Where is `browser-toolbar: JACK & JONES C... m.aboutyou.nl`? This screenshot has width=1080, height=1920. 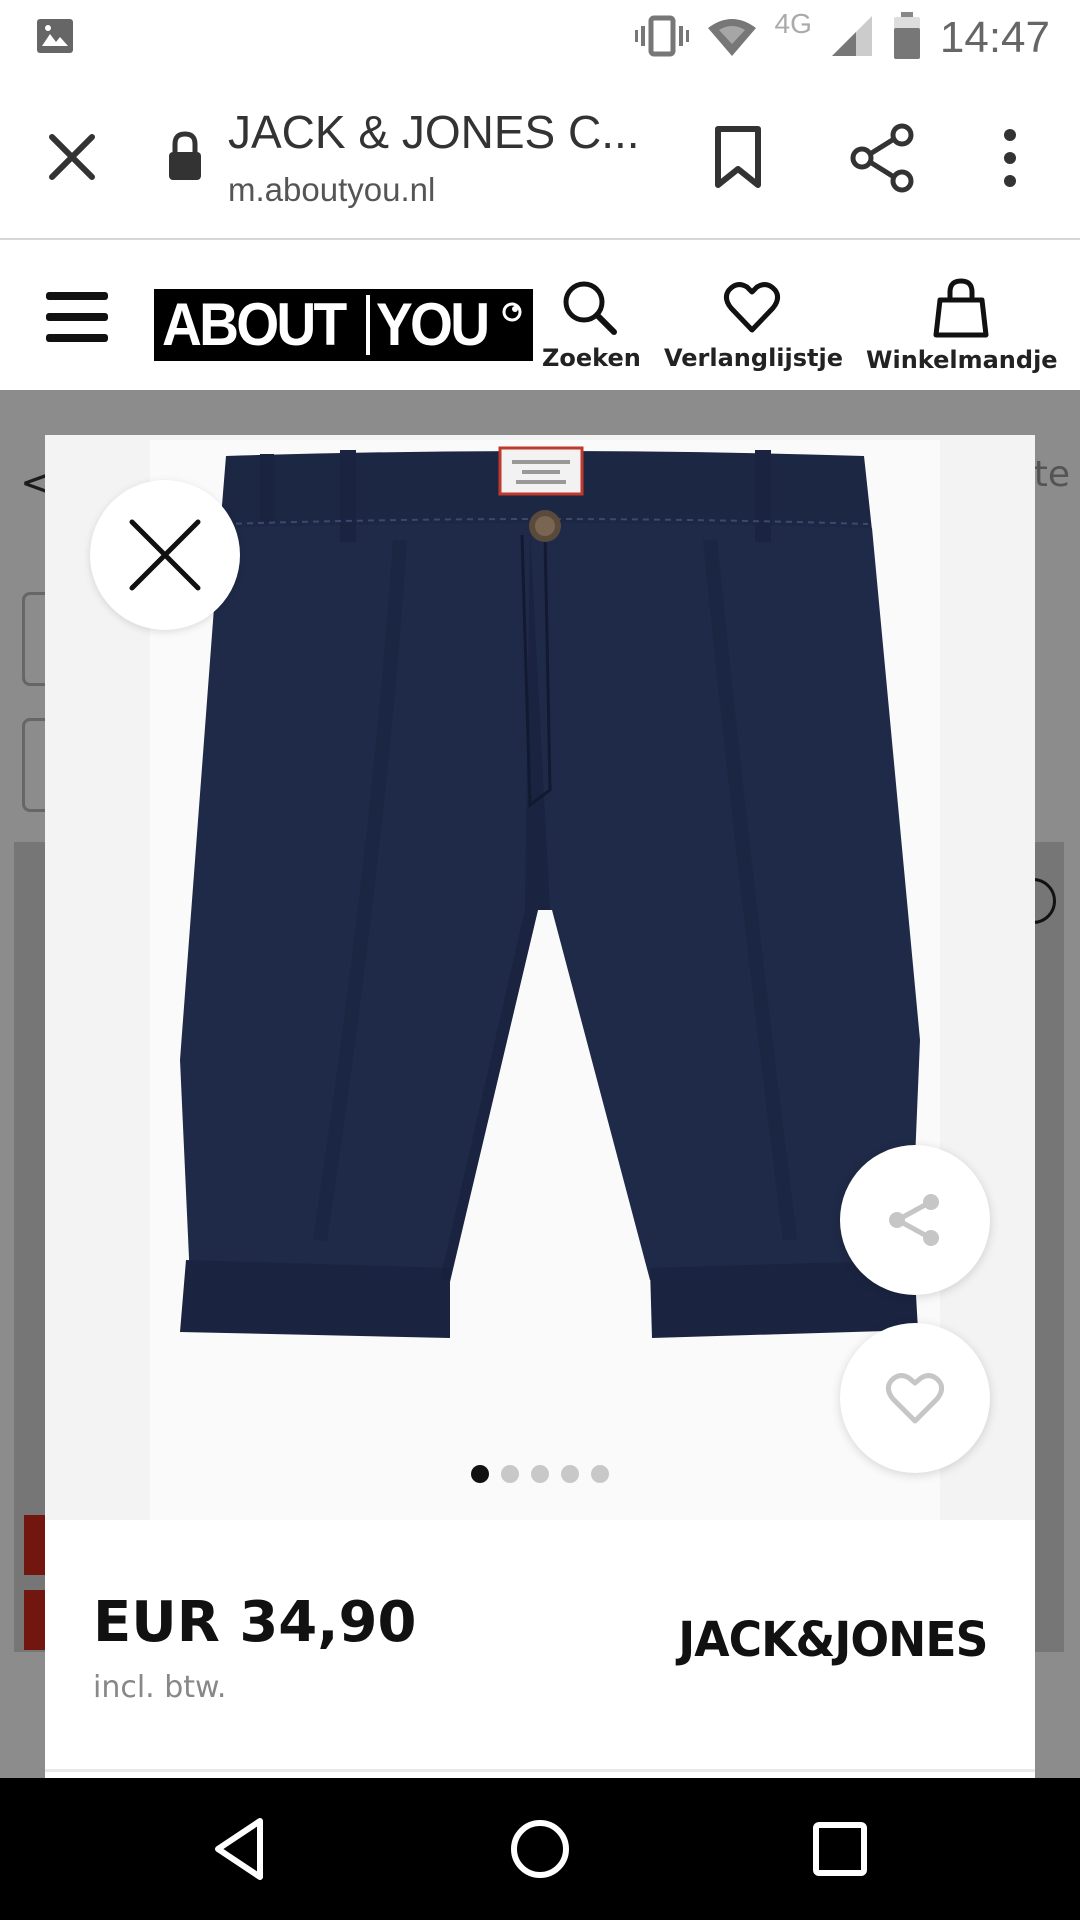
browser-toolbar: JACK & JONES C... m.aboutyou.nl is located at coordinates (540, 157).